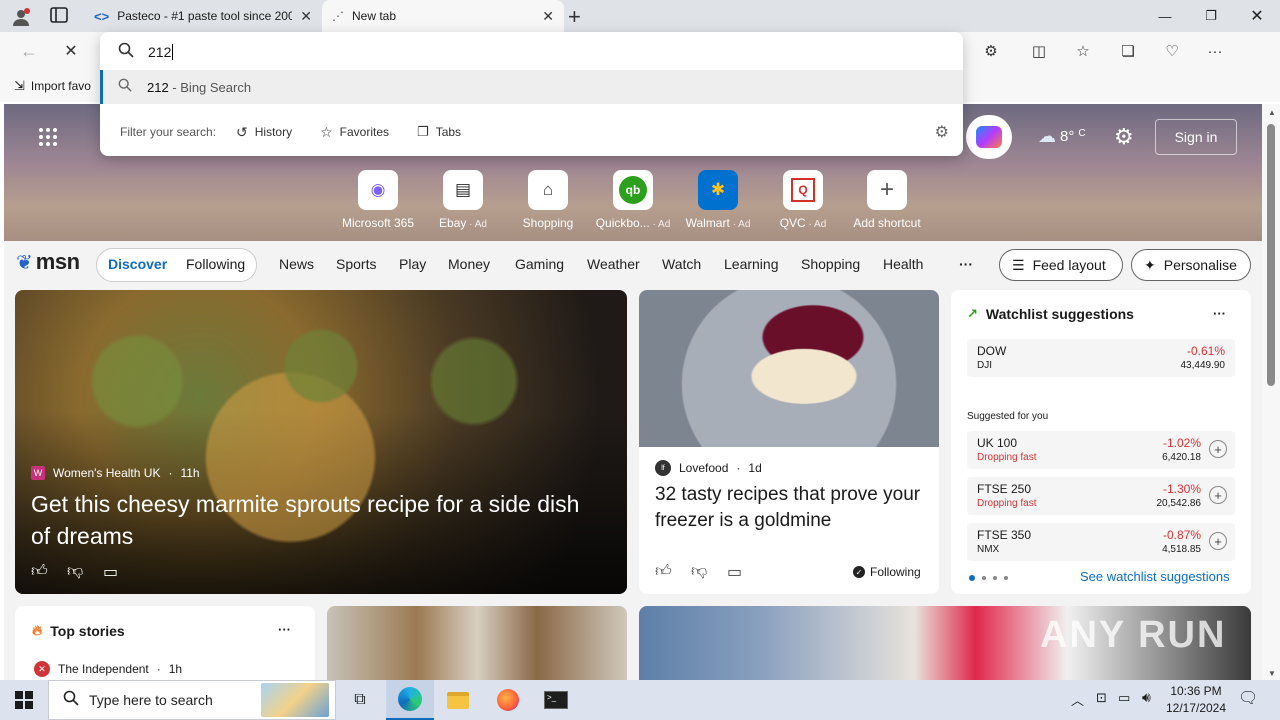 This screenshot has height=720, width=1280. I want to click on suggestion-row: 212 - Bing Search, so click(531, 87).